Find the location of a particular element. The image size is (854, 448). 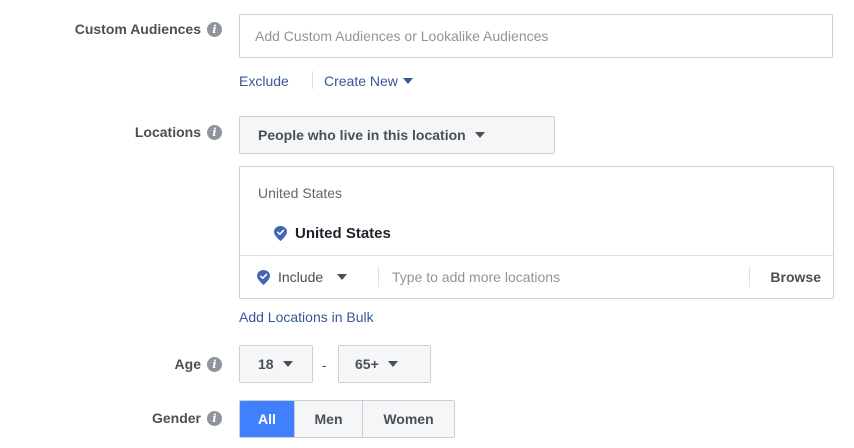

create-new-link: Create New is located at coordinates (368, 81).